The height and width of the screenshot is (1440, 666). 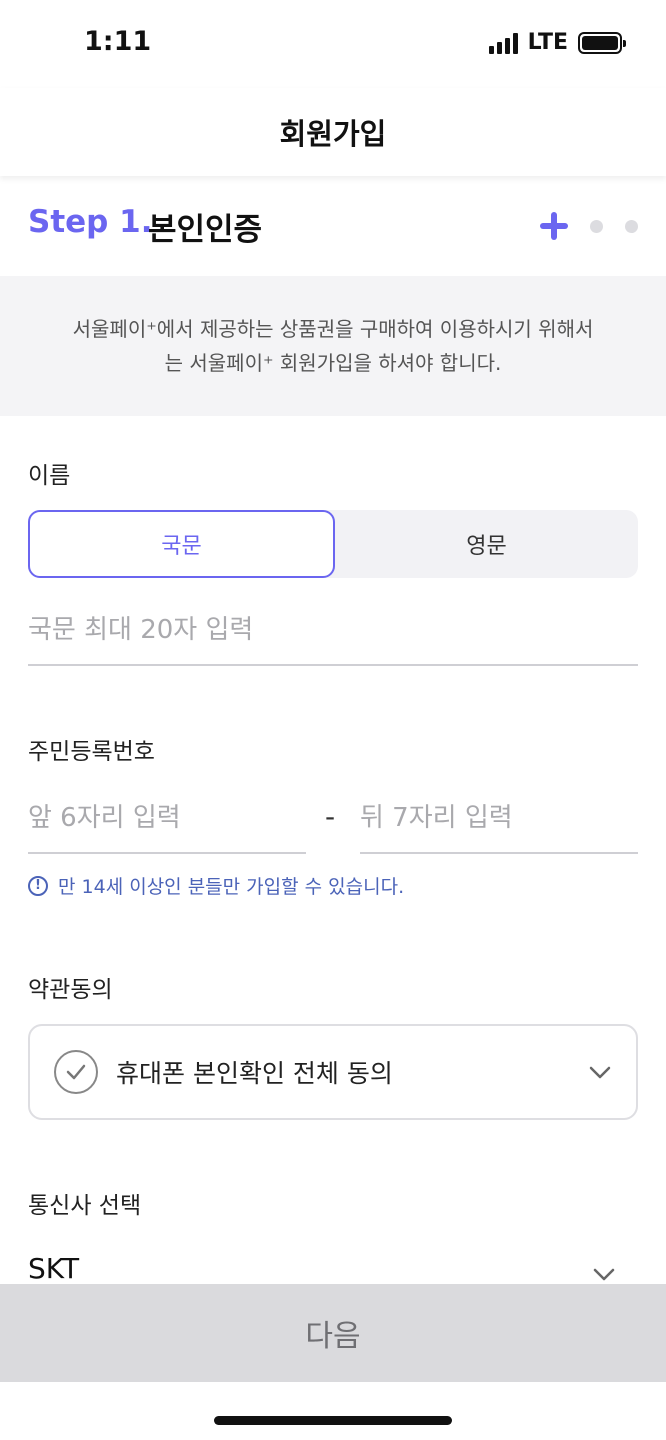 What do you see at coordinates (333, 226) in the screenshot?
I see `step-row: Step 1. 본인인증` at bounding box center [333, 226].